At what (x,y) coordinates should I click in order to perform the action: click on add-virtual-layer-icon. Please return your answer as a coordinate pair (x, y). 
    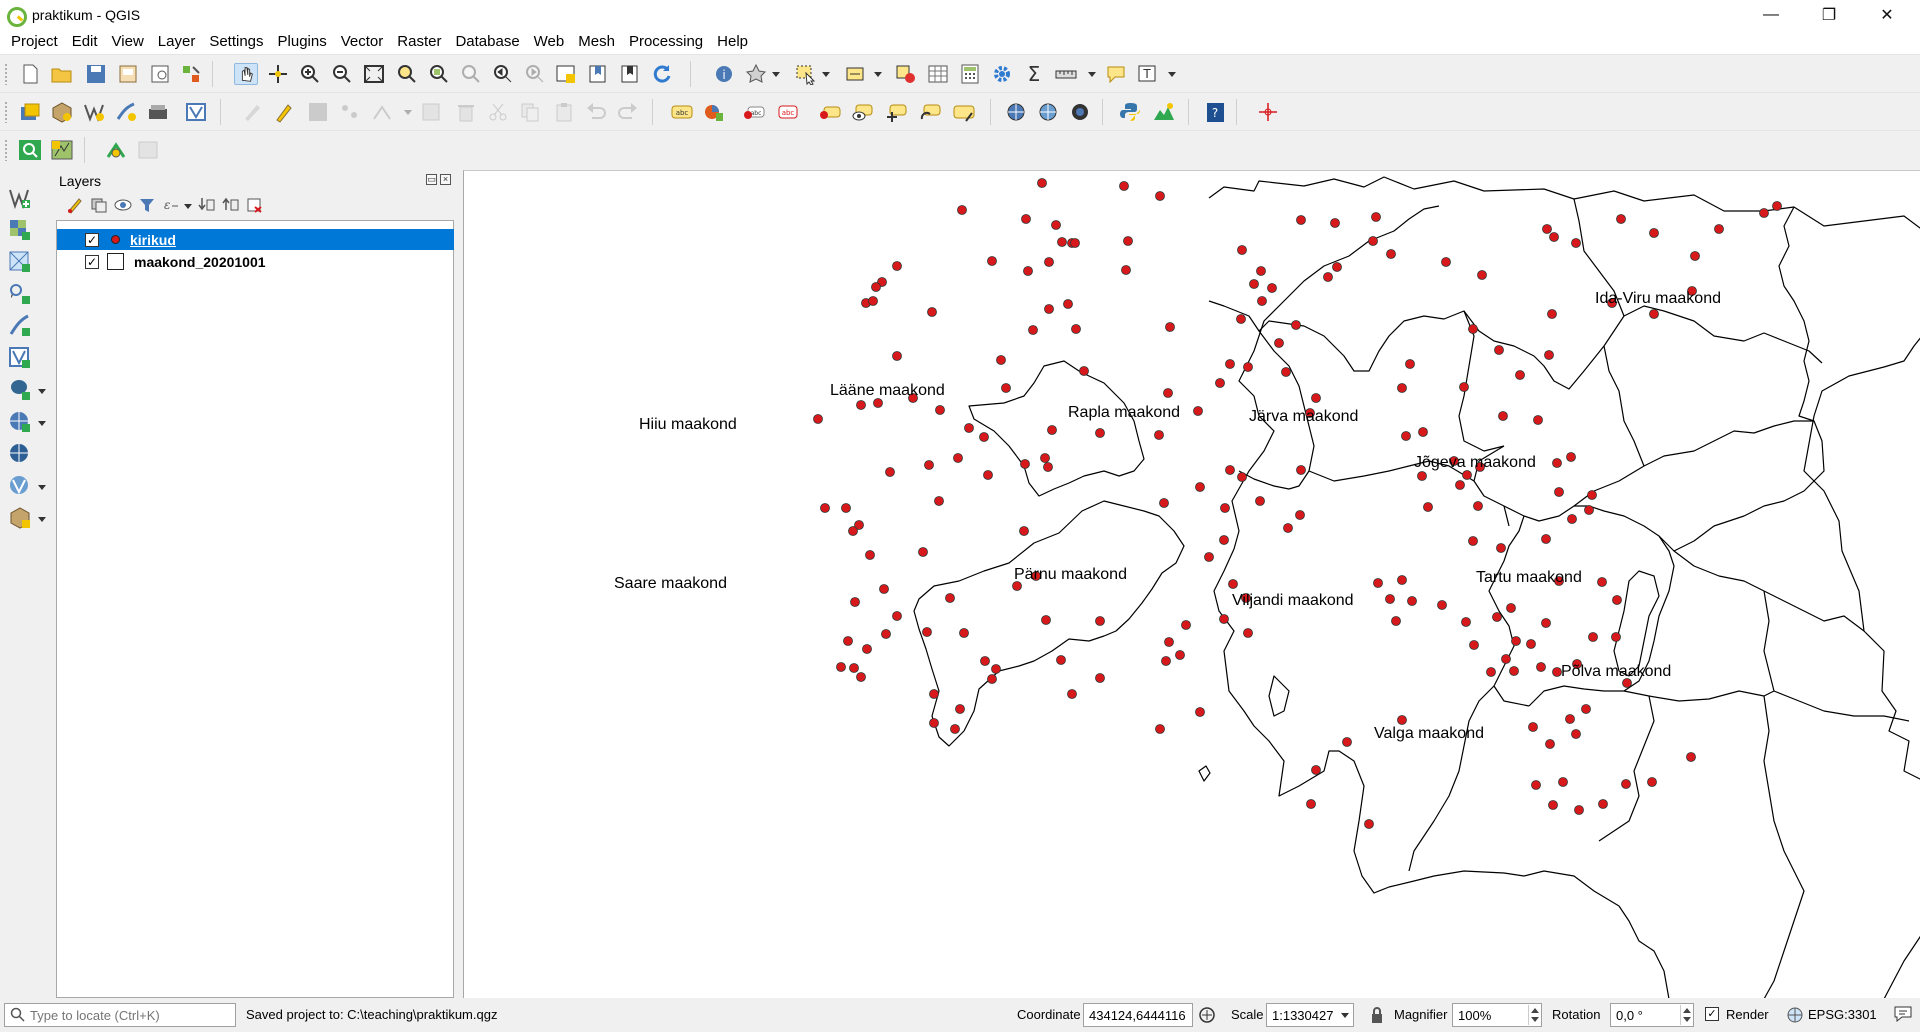
    Looking at the image, I should click on (20, 358).